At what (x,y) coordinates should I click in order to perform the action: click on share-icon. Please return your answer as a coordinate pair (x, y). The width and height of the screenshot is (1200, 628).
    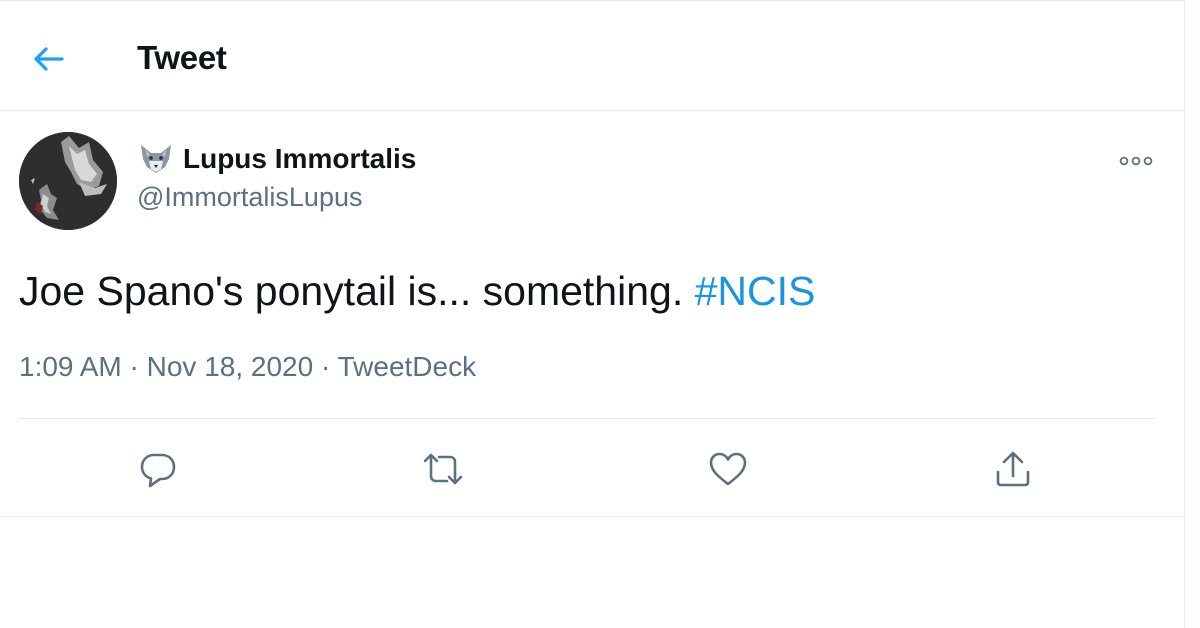
    Looking at the image, I should click on (1013, 469).